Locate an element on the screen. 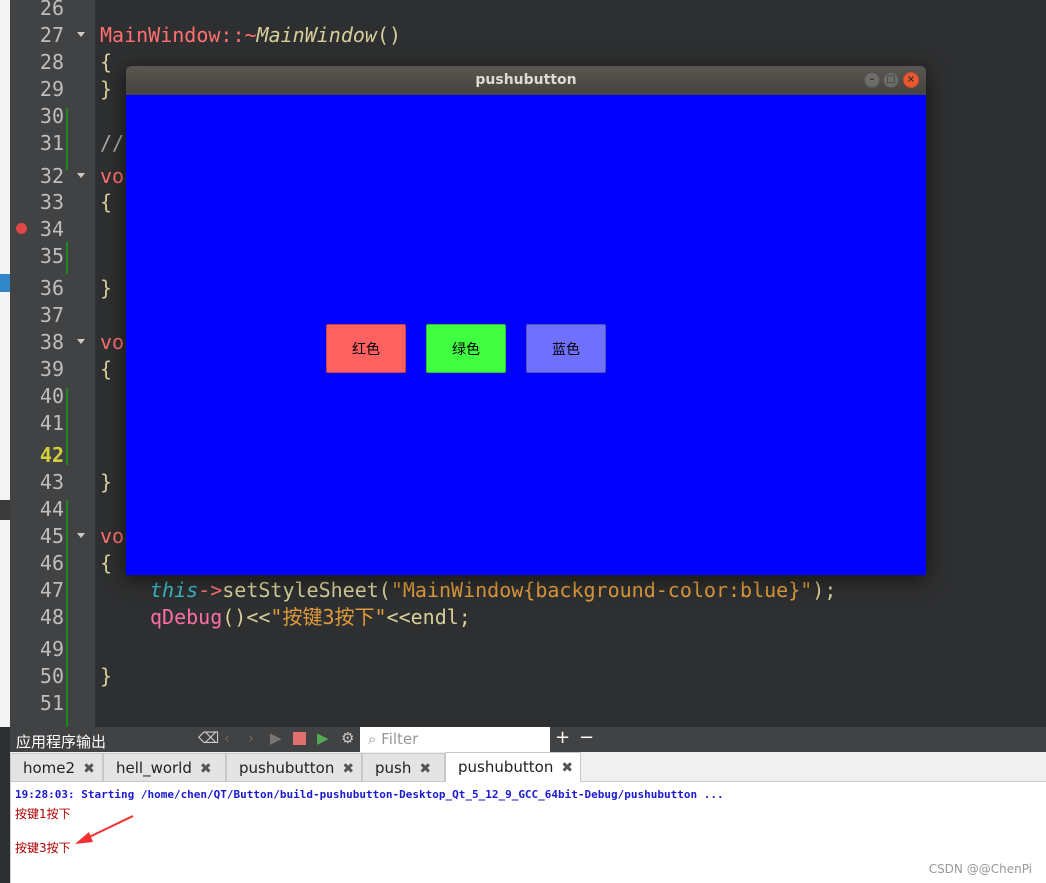 The height and width of the screenshot is (883, 1046). tab-home2: home2 ✖ is located at coordinates (56, 767).